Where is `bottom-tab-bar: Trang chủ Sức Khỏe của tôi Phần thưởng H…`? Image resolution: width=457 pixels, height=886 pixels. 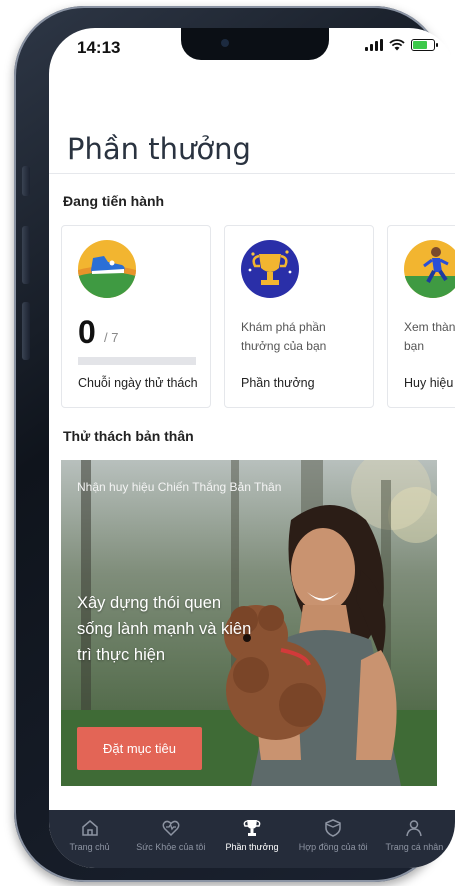
bottom-tab-bar: Trang chủ Sức Khỏe của tôi Phần thưởng H… is located at coordinates (252, 839).